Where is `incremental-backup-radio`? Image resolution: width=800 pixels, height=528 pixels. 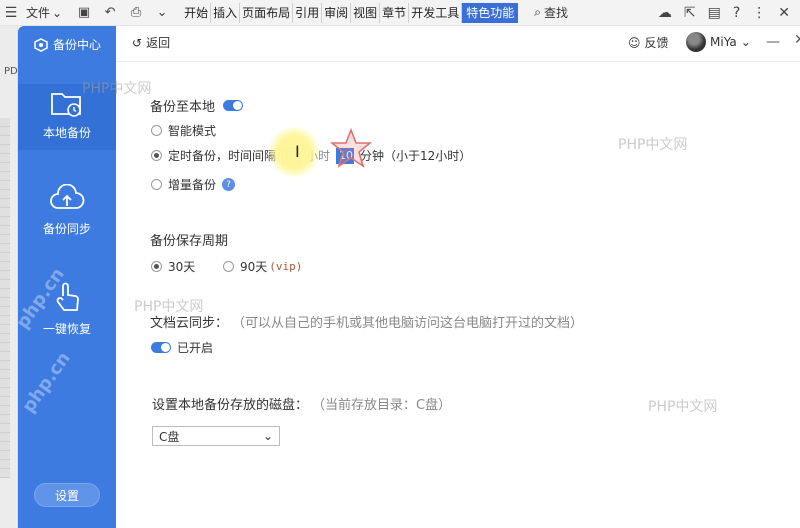
incremental-backup-radio is located at coordinates (156, 184).